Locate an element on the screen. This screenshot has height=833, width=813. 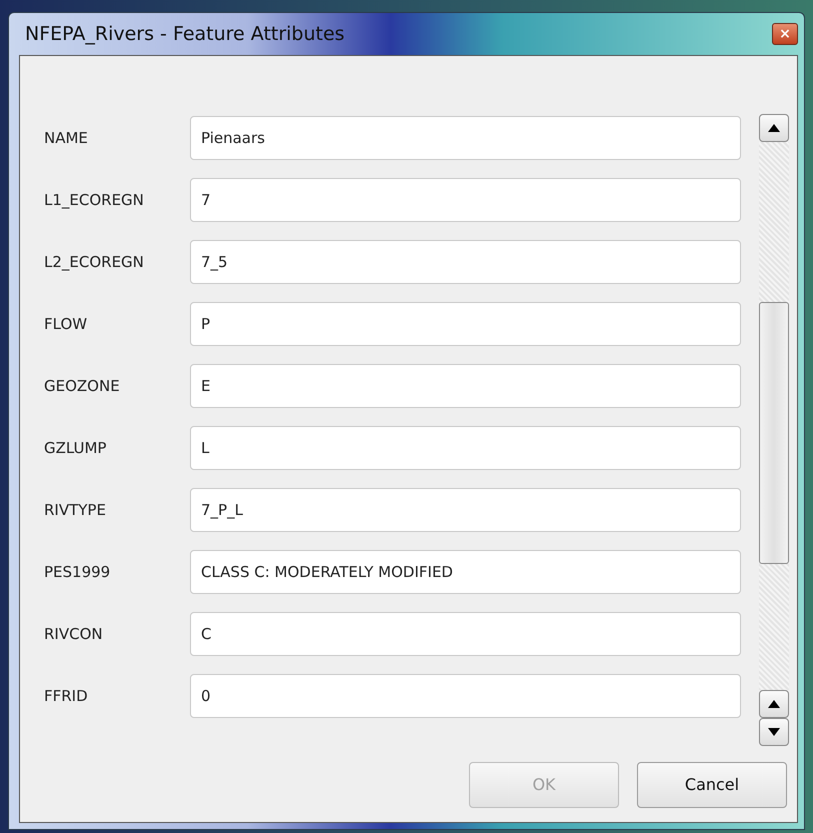
close-button: × is located at coordinates (785, 34).